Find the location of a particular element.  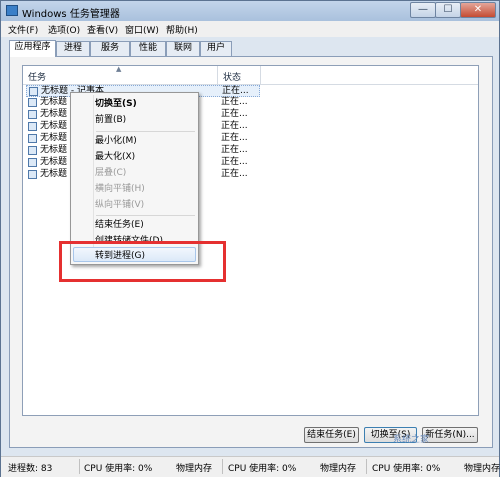

column-header-status: 状态 is located at coordinates (239, 75).